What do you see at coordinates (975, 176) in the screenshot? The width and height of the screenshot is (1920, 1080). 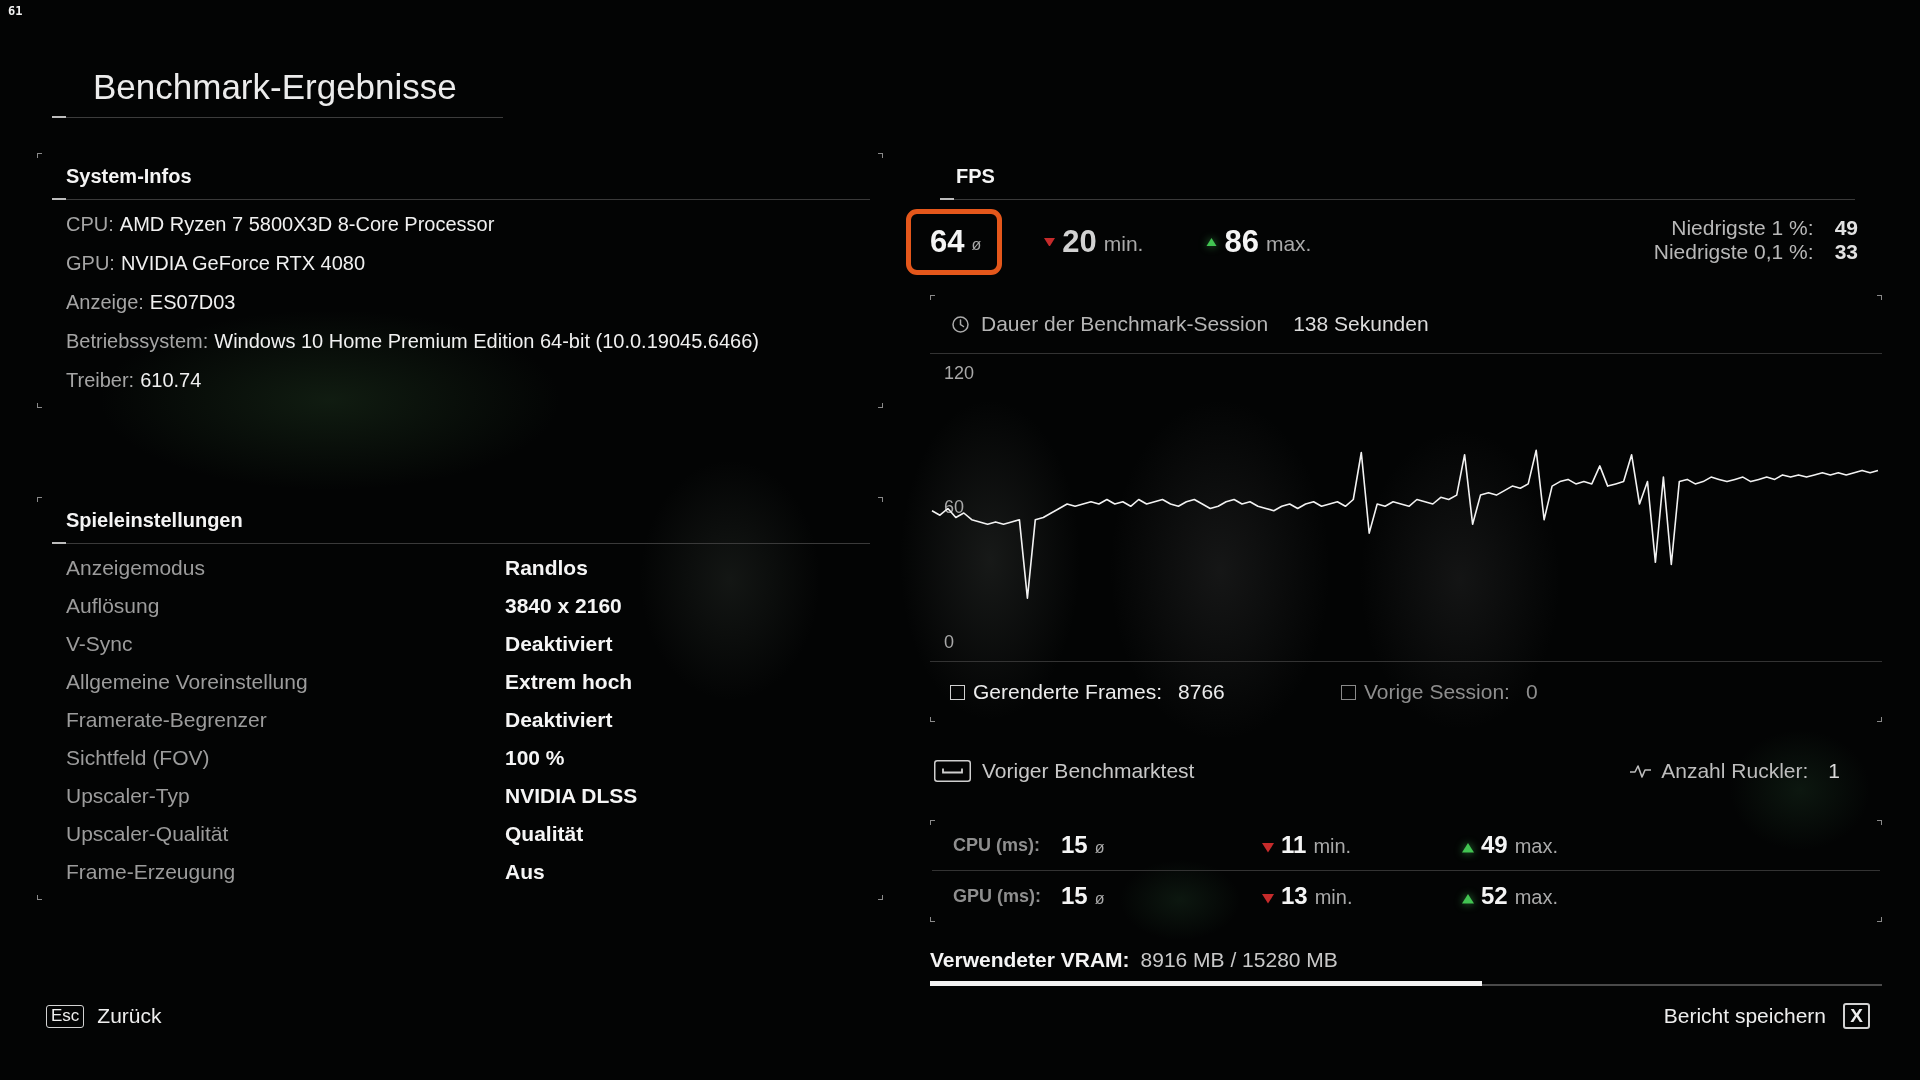 I see `section-heading: FPS` at bounding box center [975, 176].